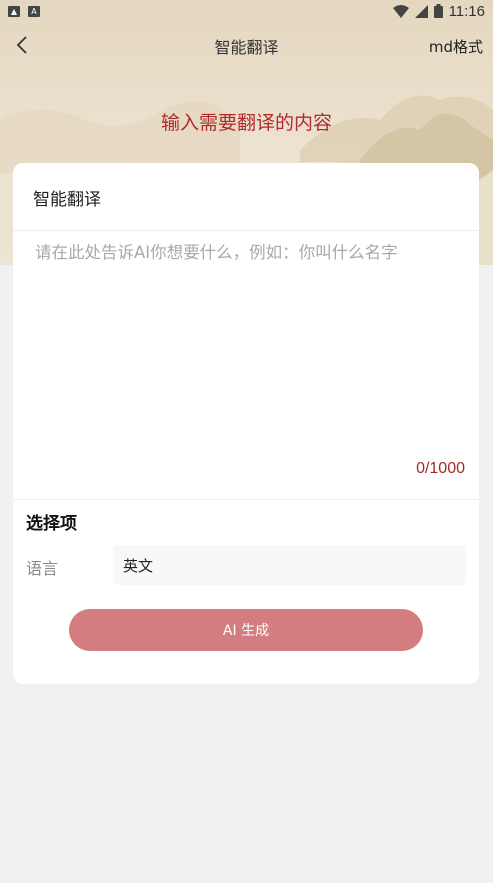 The width and height of the screenshot is (493, 883). What do you see at coordinates (51, 524) in the screenshot?
I see `options-section-title: 选择项` at bounding box center [51, 524].